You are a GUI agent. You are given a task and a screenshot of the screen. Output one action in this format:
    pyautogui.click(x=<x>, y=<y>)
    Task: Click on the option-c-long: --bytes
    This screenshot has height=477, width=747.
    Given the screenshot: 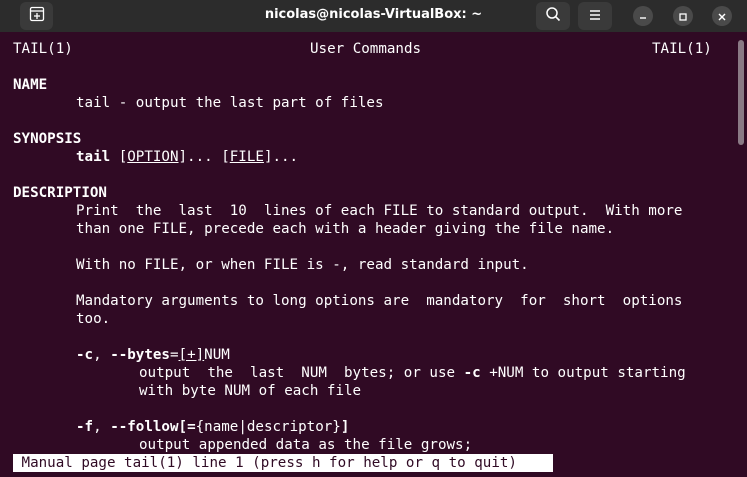 What is the action you would take?
    pyautogui.click(x=140, y=355)
    